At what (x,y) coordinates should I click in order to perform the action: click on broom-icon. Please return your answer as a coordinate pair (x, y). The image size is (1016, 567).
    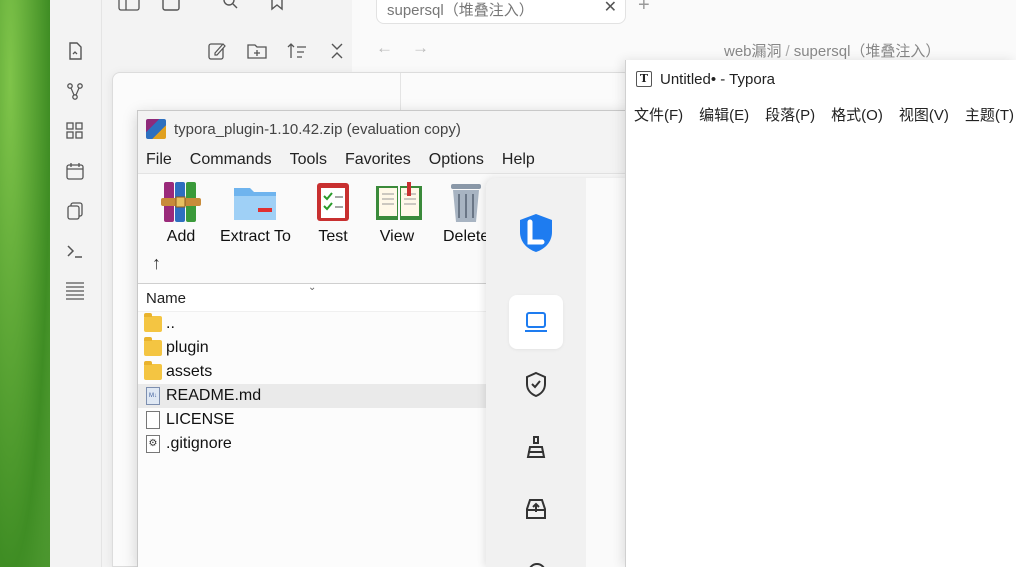
    Looking at the image, I should click on (536, 447).